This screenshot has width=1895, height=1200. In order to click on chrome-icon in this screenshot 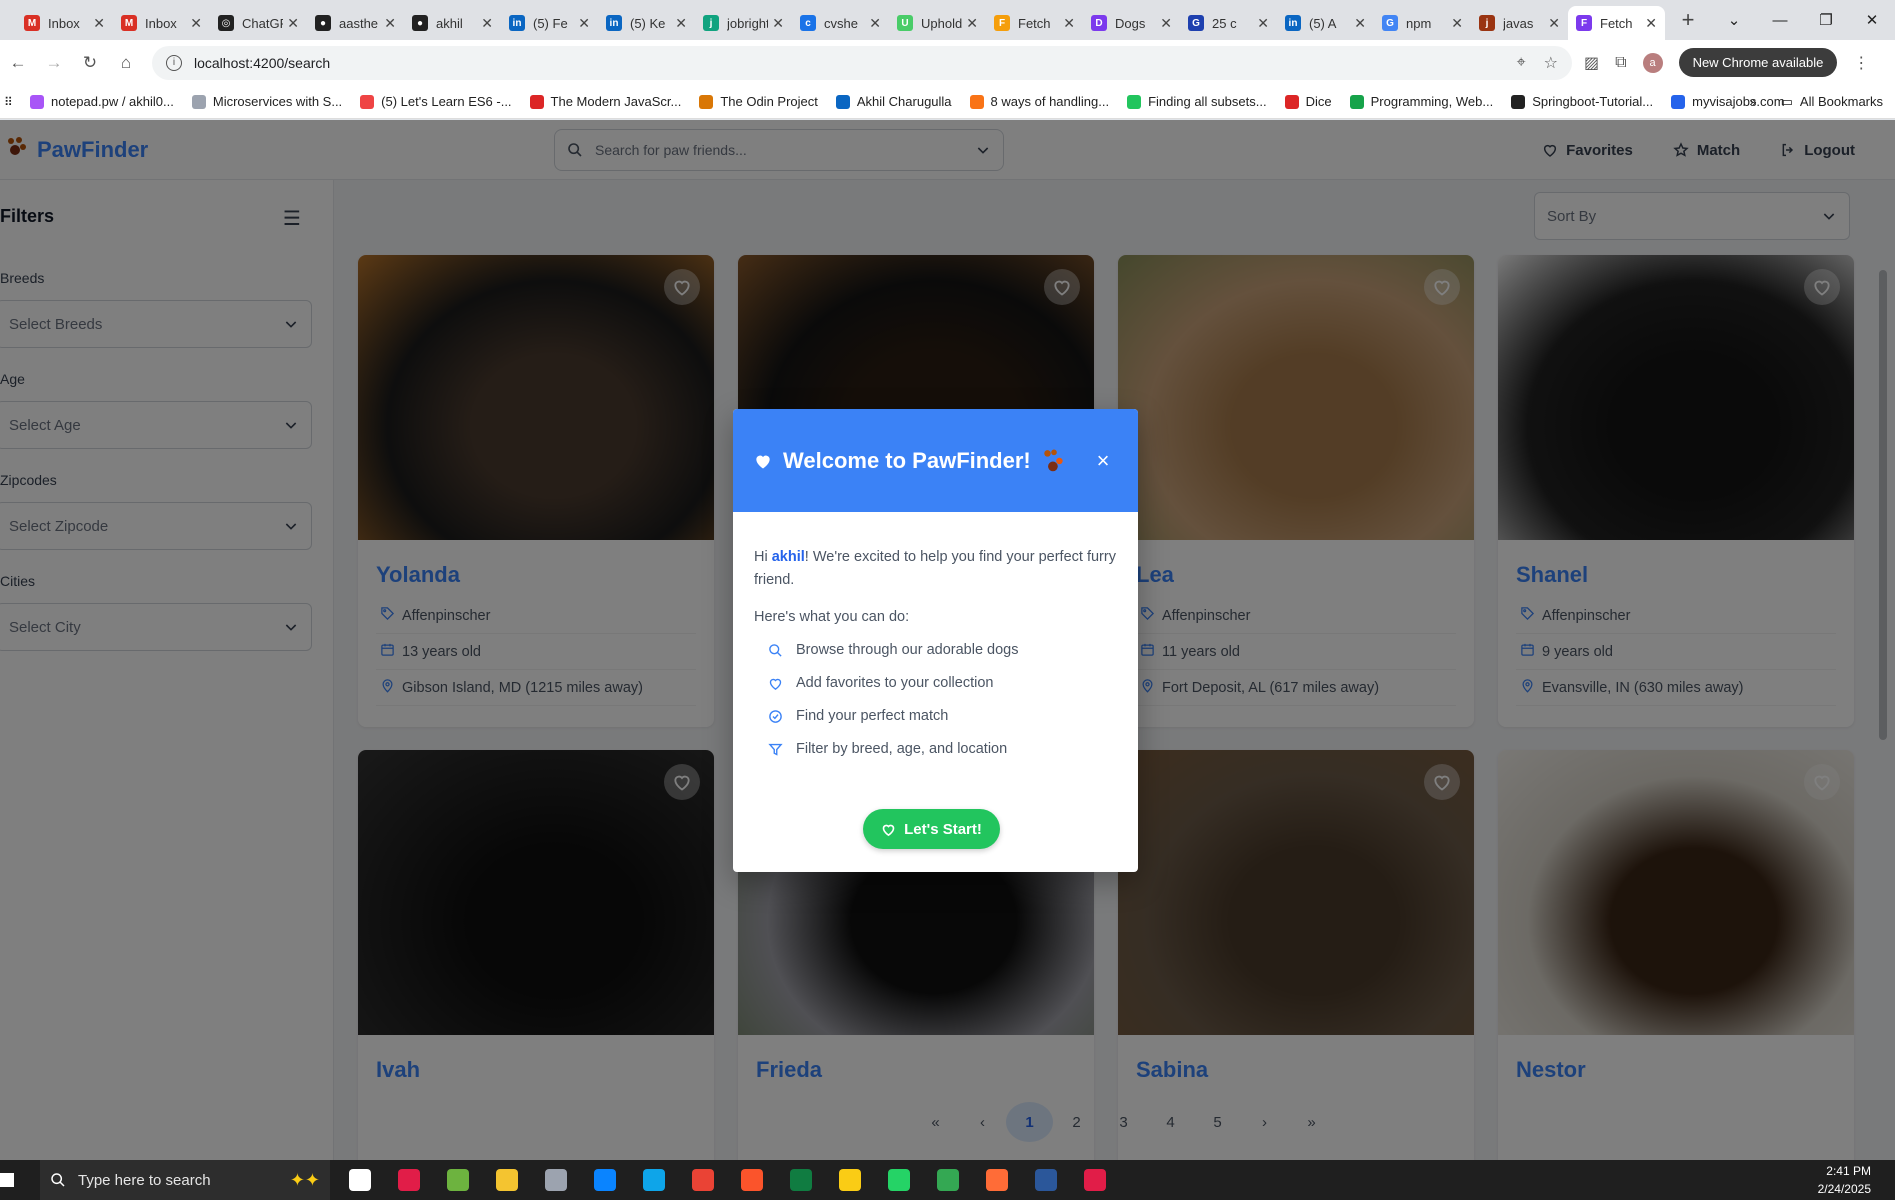, I will do `click(703, 1180)`.